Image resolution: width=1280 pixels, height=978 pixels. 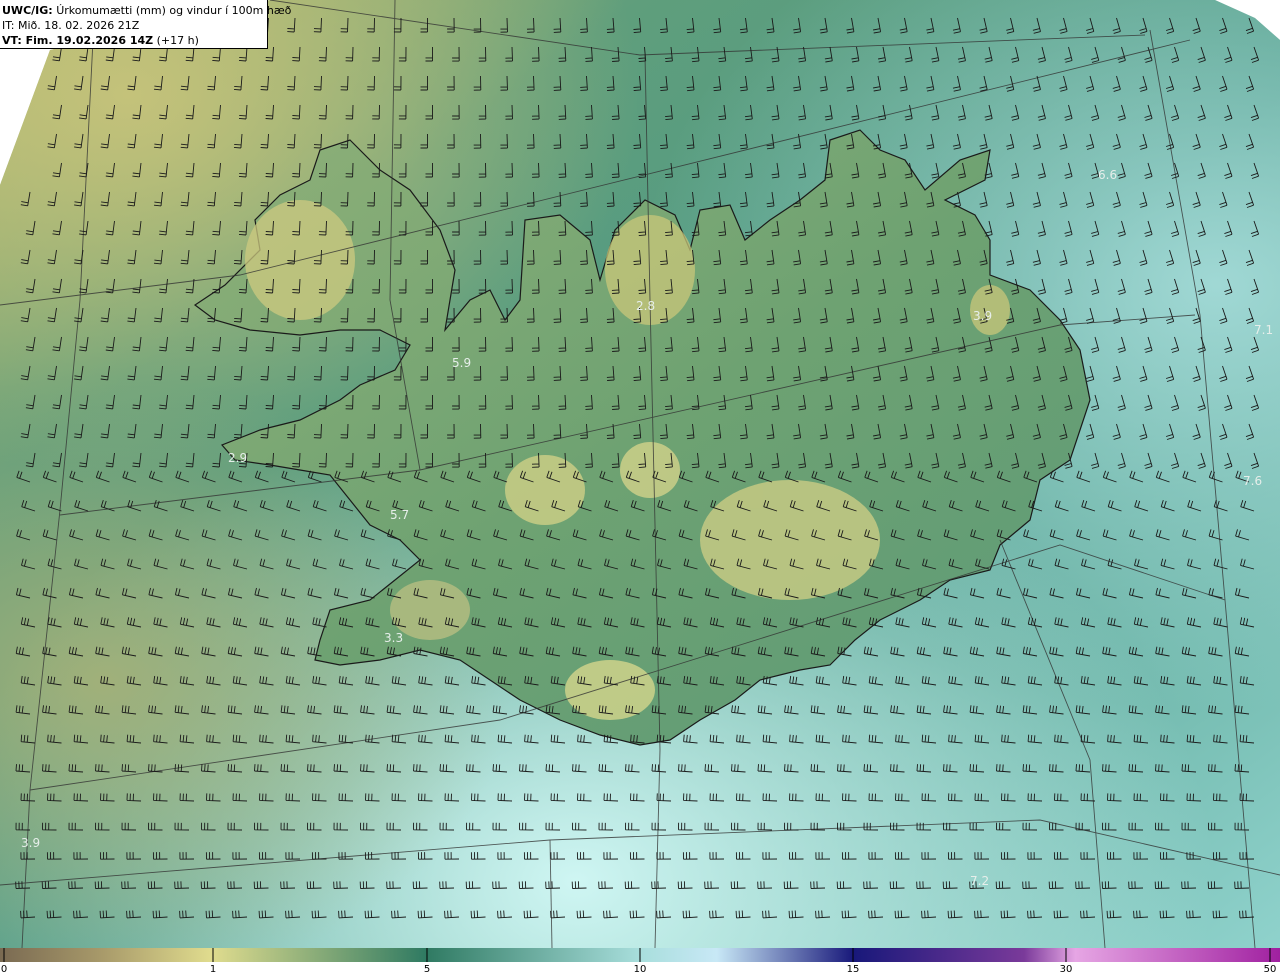 I want to click on valid-time-line: VT: Fim. 19.02.2026 14Z (+17 h), so click(x=133, y=40).